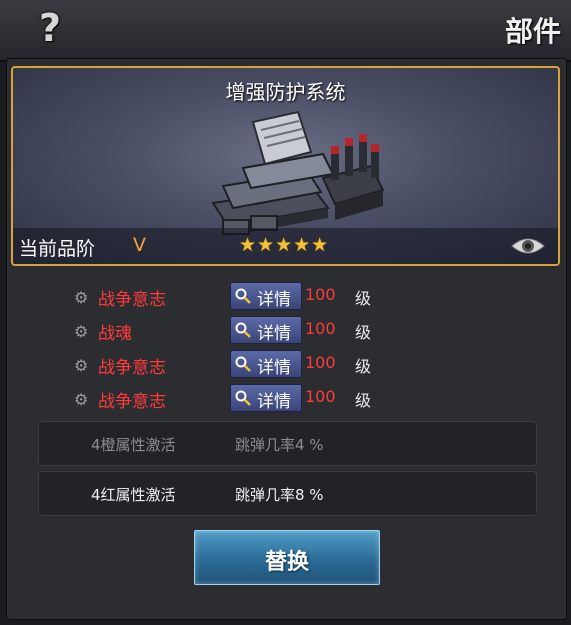  What do you see at coordinates (279, 495) in the screenshot?
I see `bonus-value: 跳弹几率8 %` at bounding box center [279, 495].